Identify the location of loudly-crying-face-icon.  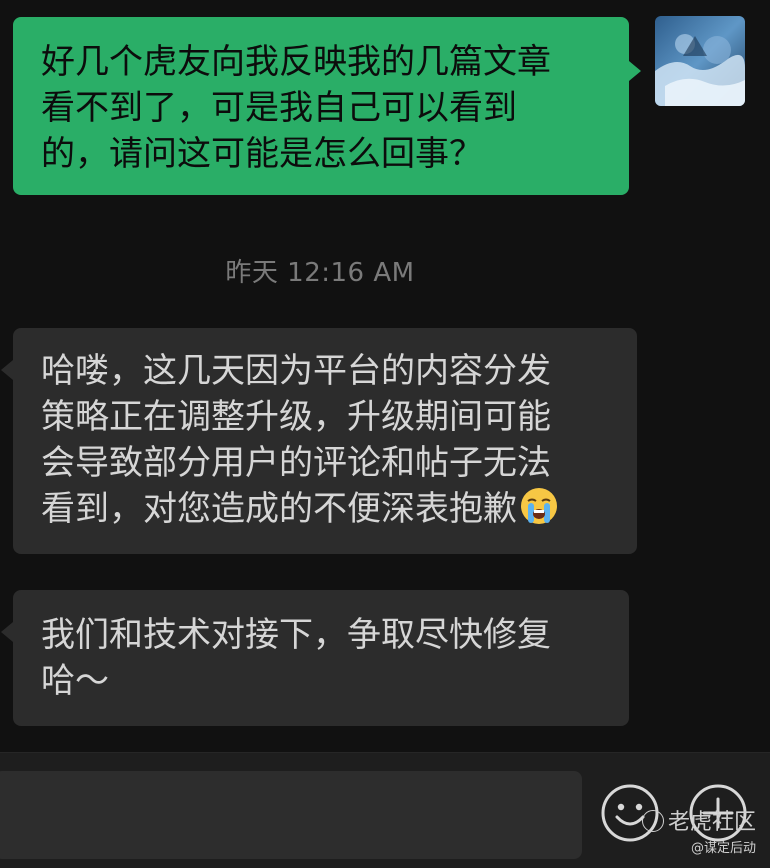
(539, 506).